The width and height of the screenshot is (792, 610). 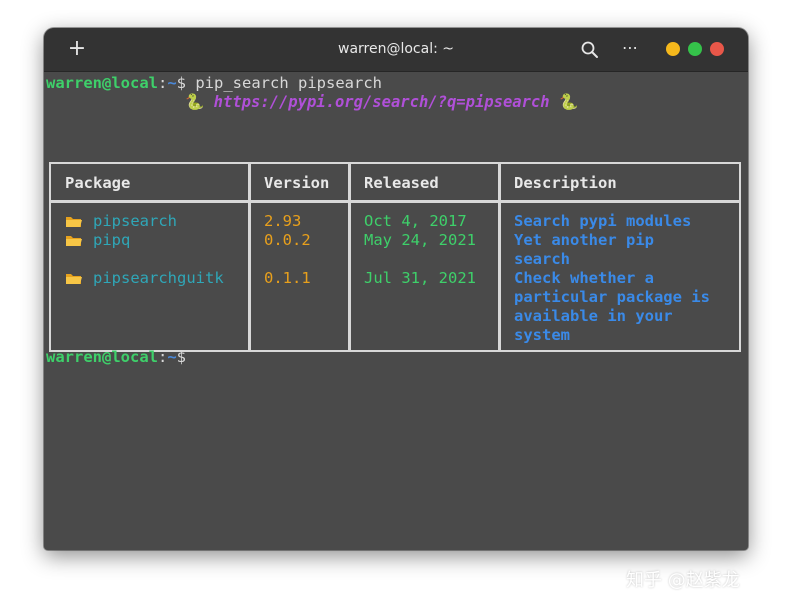 What do you see at coordinates (673, 49) in the screenshot?
I see `minimize-button` at bounding box center [673, 49].